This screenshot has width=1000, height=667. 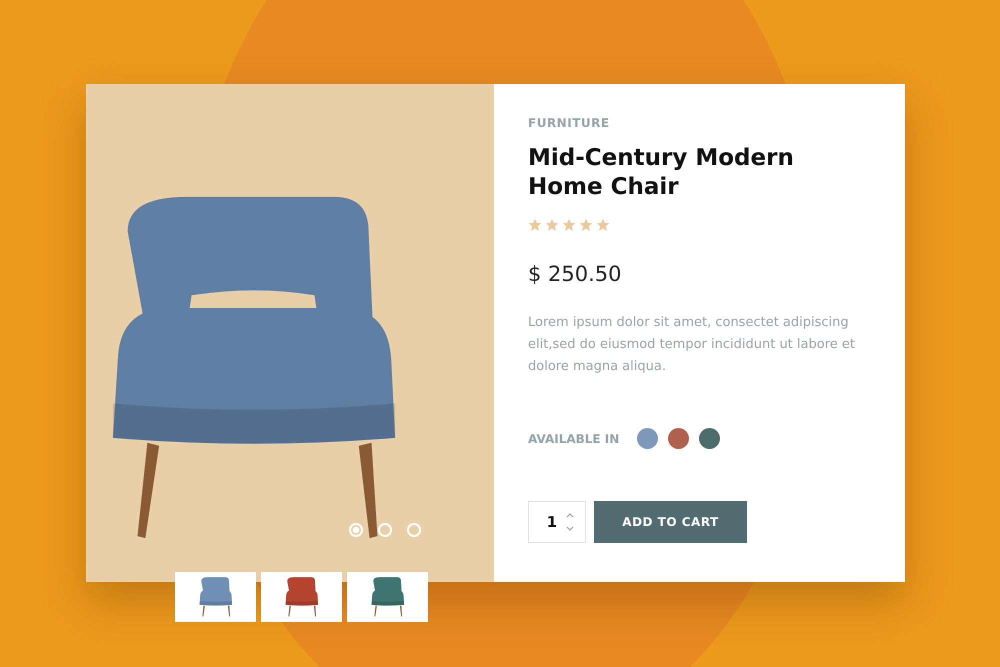 What do you see at coordinates (670, 522) in the screenshot?
I see `add-to-cart-button: ADD TO CART` at bounding box center [670, 522].